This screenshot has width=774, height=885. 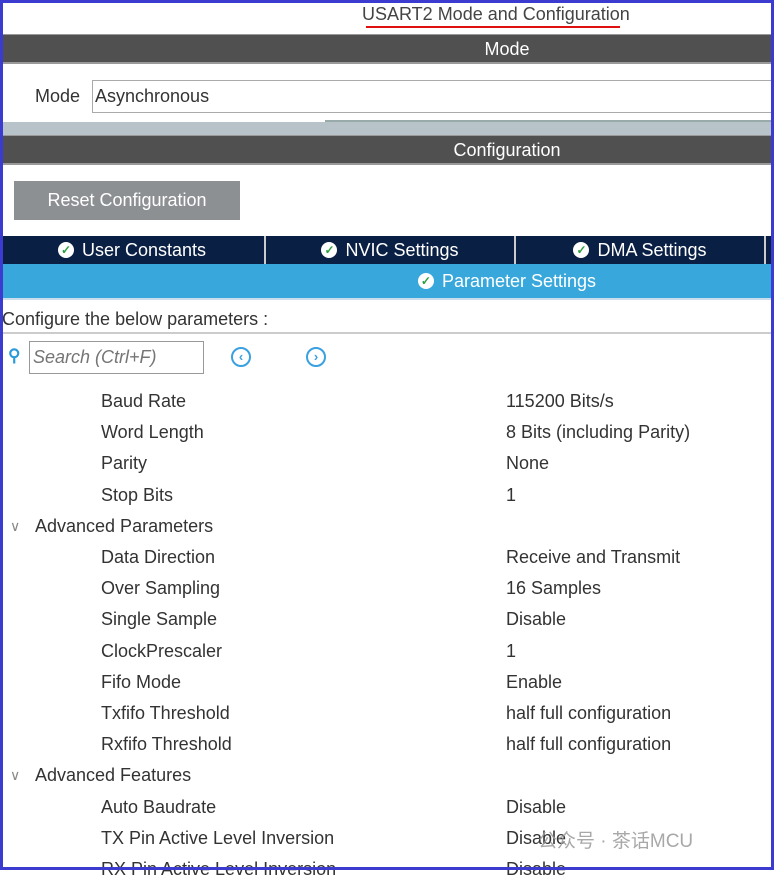 I want to click on parameter-row: Single Sample Disable, so click(x=387, y=619).